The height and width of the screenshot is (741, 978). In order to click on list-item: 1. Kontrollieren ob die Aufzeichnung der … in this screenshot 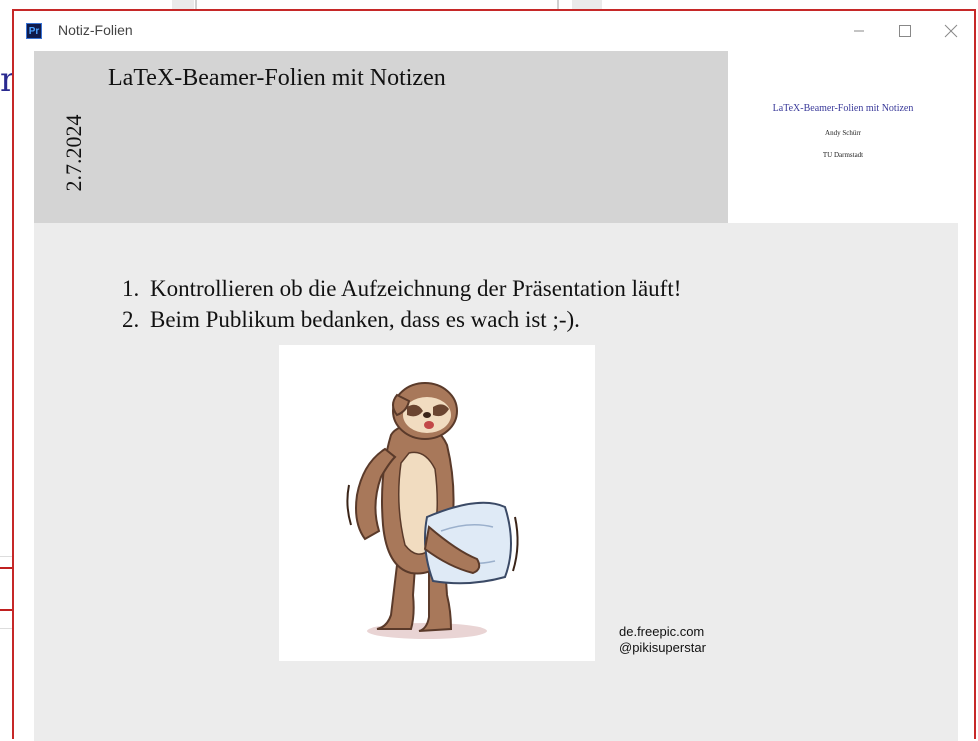, I will do `click(401, 288)`.